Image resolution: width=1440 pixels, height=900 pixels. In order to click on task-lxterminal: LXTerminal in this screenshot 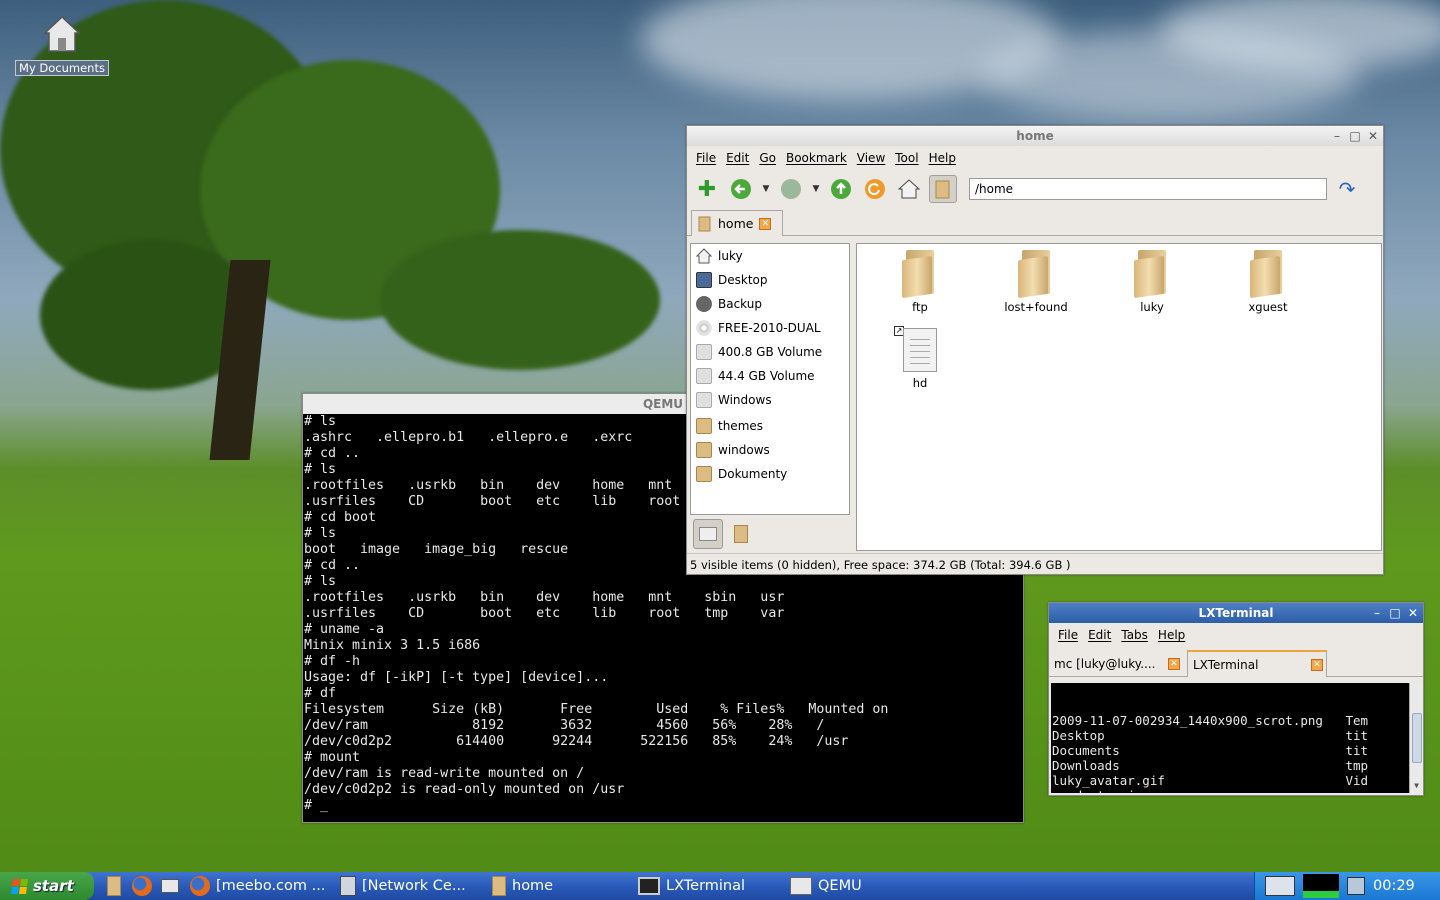, I will do `click(708, 886)`.